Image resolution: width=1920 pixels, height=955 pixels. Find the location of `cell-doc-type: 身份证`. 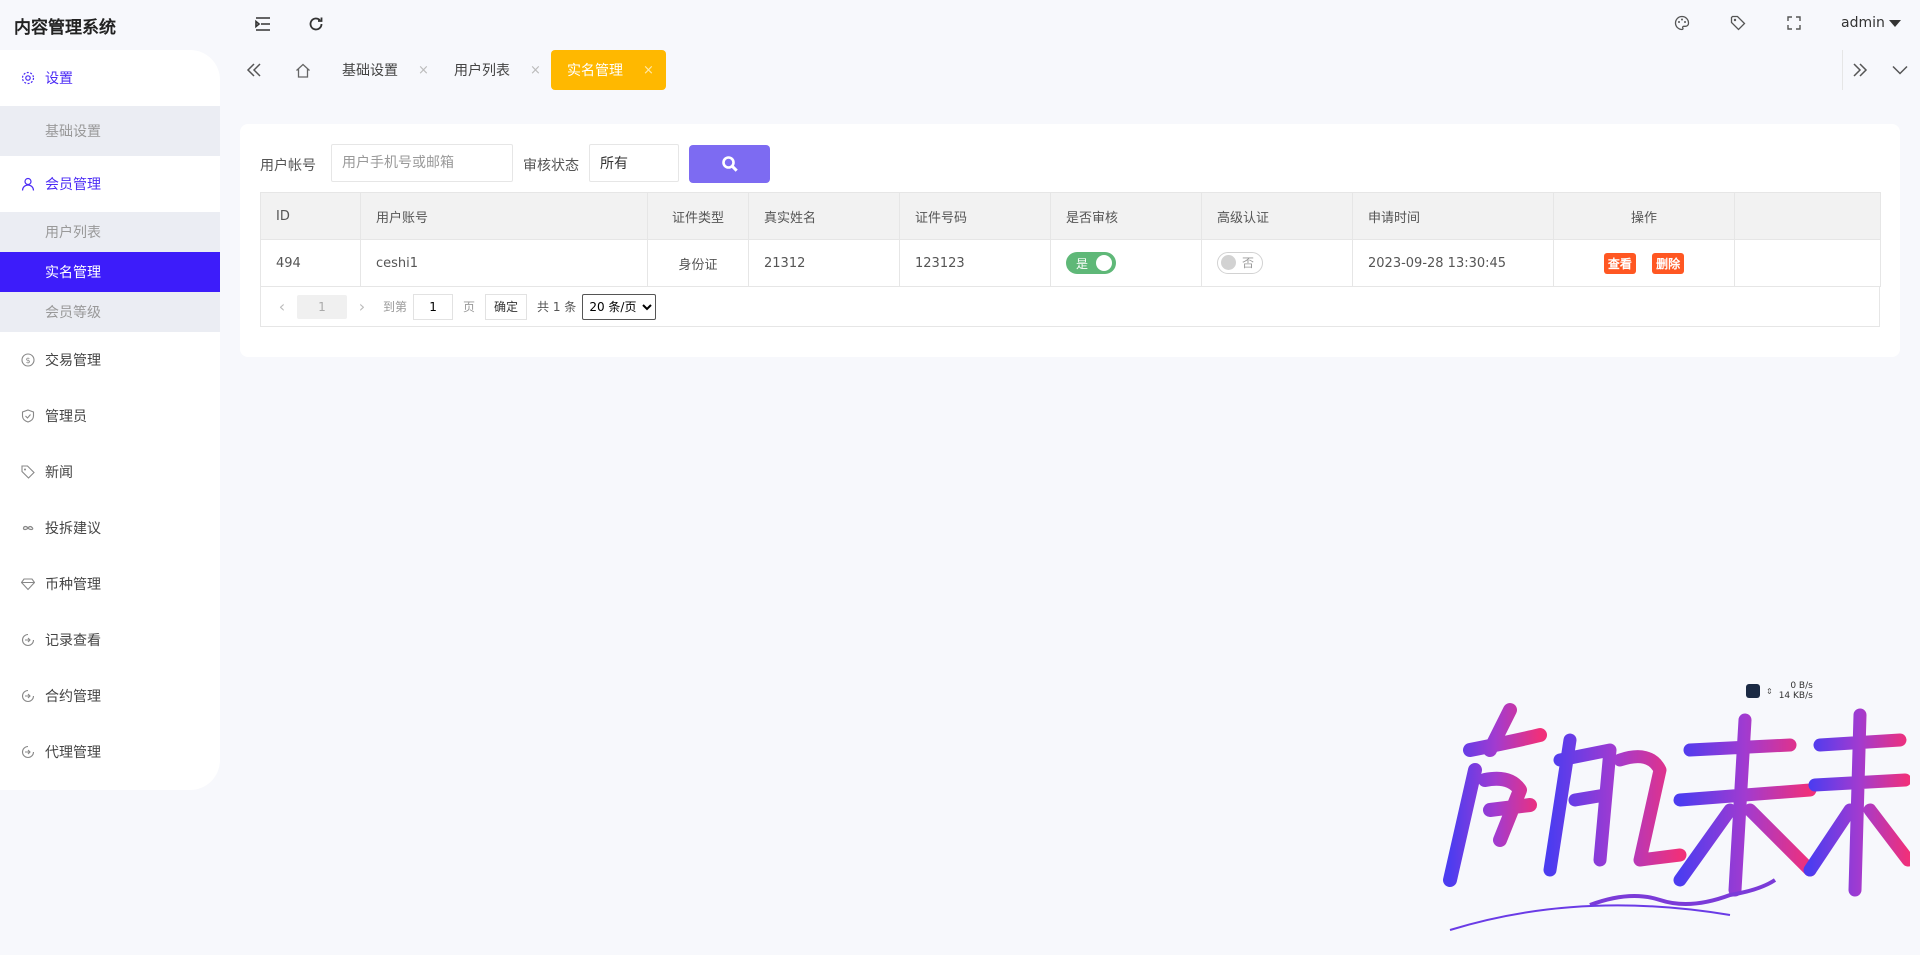

cell-doc-type: 身份证 is located at coordinates (698, 263).